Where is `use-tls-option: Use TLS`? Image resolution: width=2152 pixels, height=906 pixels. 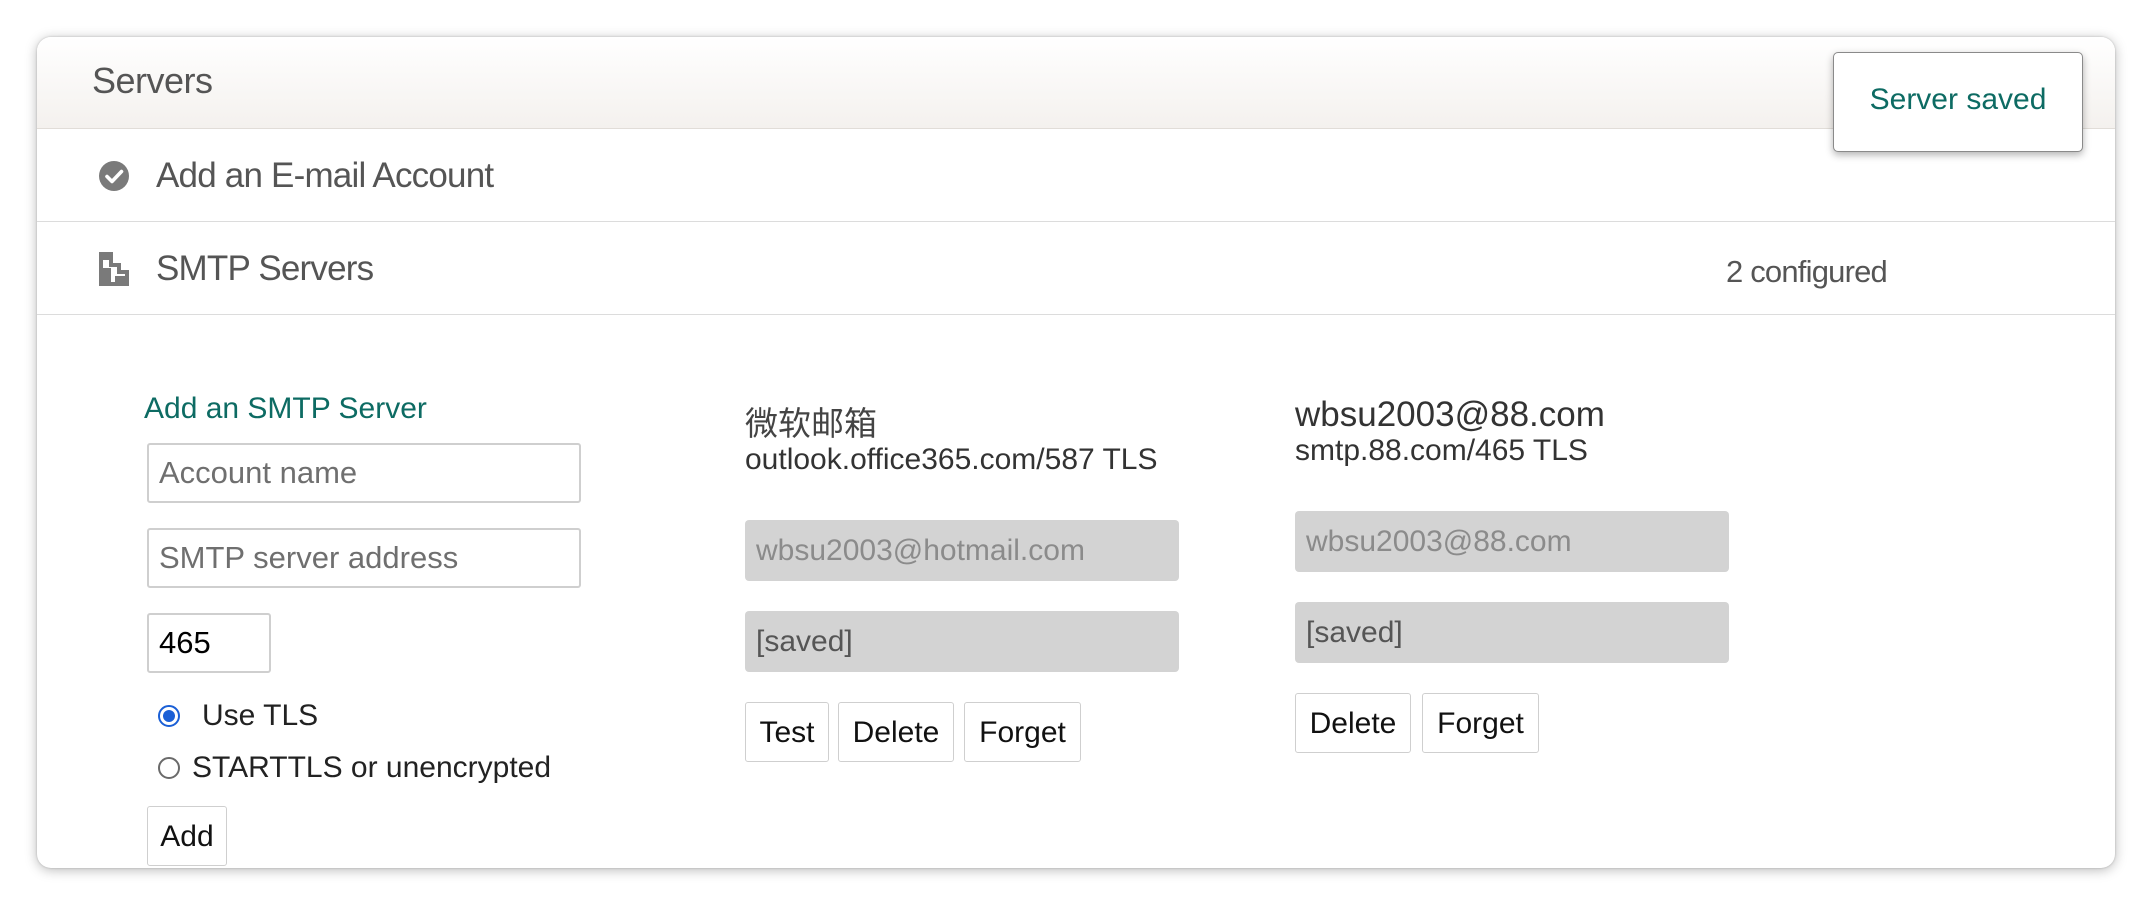
use-tls-option: Use TLS is located at coordinates (238, 716).